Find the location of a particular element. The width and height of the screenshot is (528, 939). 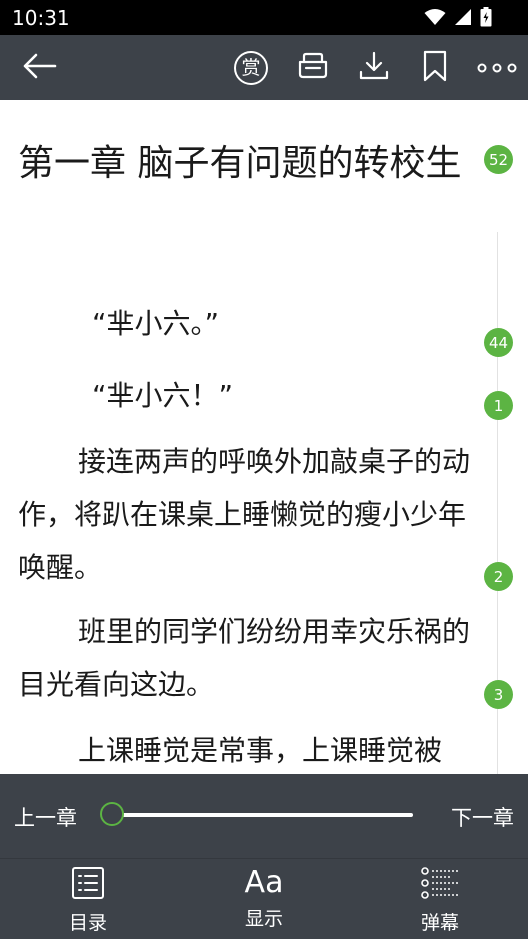

toc-icon is located at coordinates (88, 885).